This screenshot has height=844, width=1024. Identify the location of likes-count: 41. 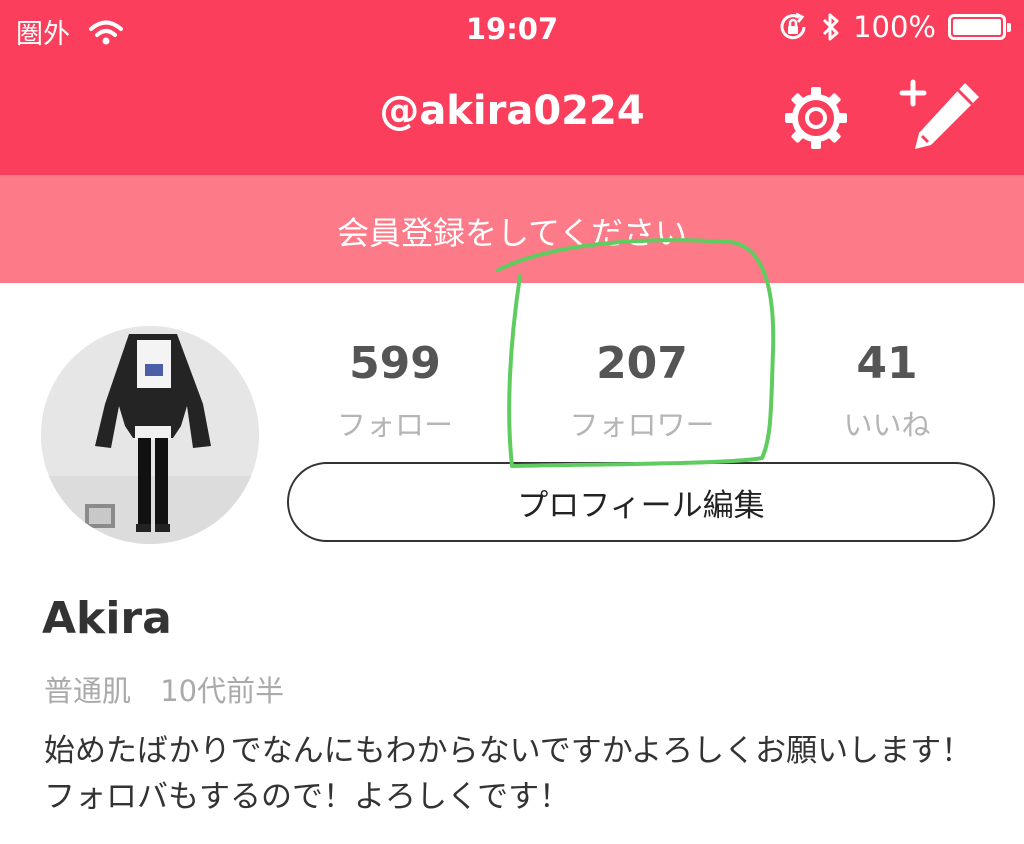
(887, 363).